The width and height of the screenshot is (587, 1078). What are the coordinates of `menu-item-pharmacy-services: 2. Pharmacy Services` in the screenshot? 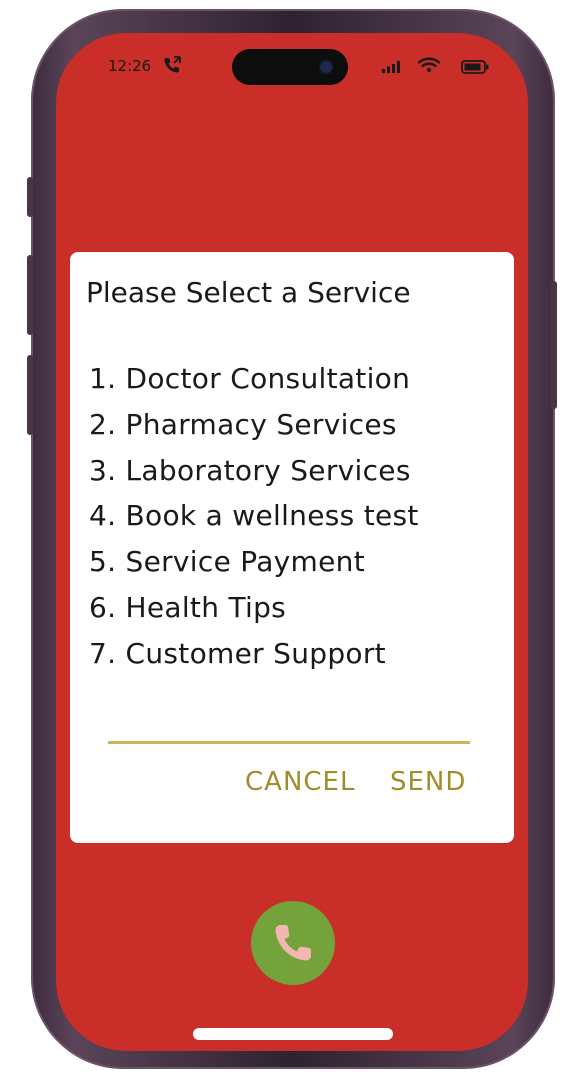 It's located at (243, 424).